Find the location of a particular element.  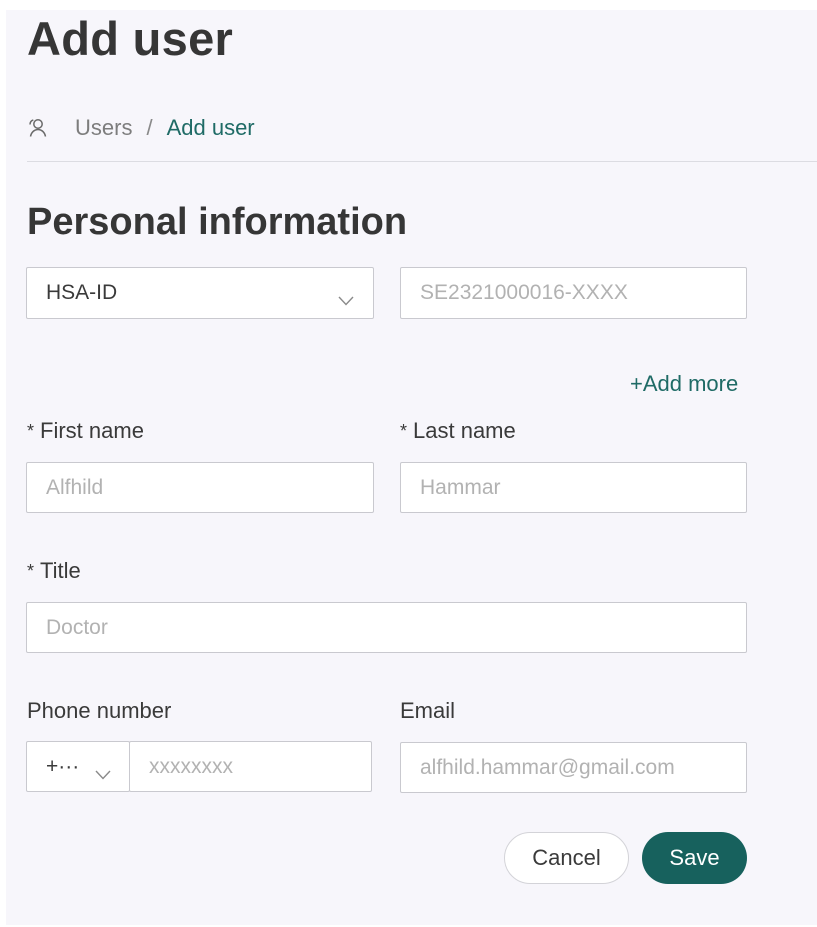

email-placeholder: alfhild.hammar@gmail.com is located at coordinates (547, 767).